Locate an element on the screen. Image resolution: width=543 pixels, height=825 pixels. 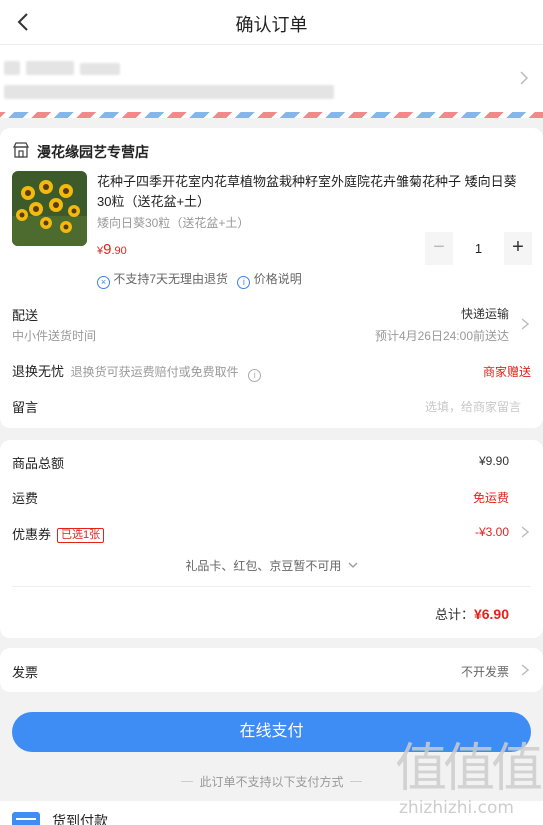
chevron-down-icon is located at coordinates (353, 565).